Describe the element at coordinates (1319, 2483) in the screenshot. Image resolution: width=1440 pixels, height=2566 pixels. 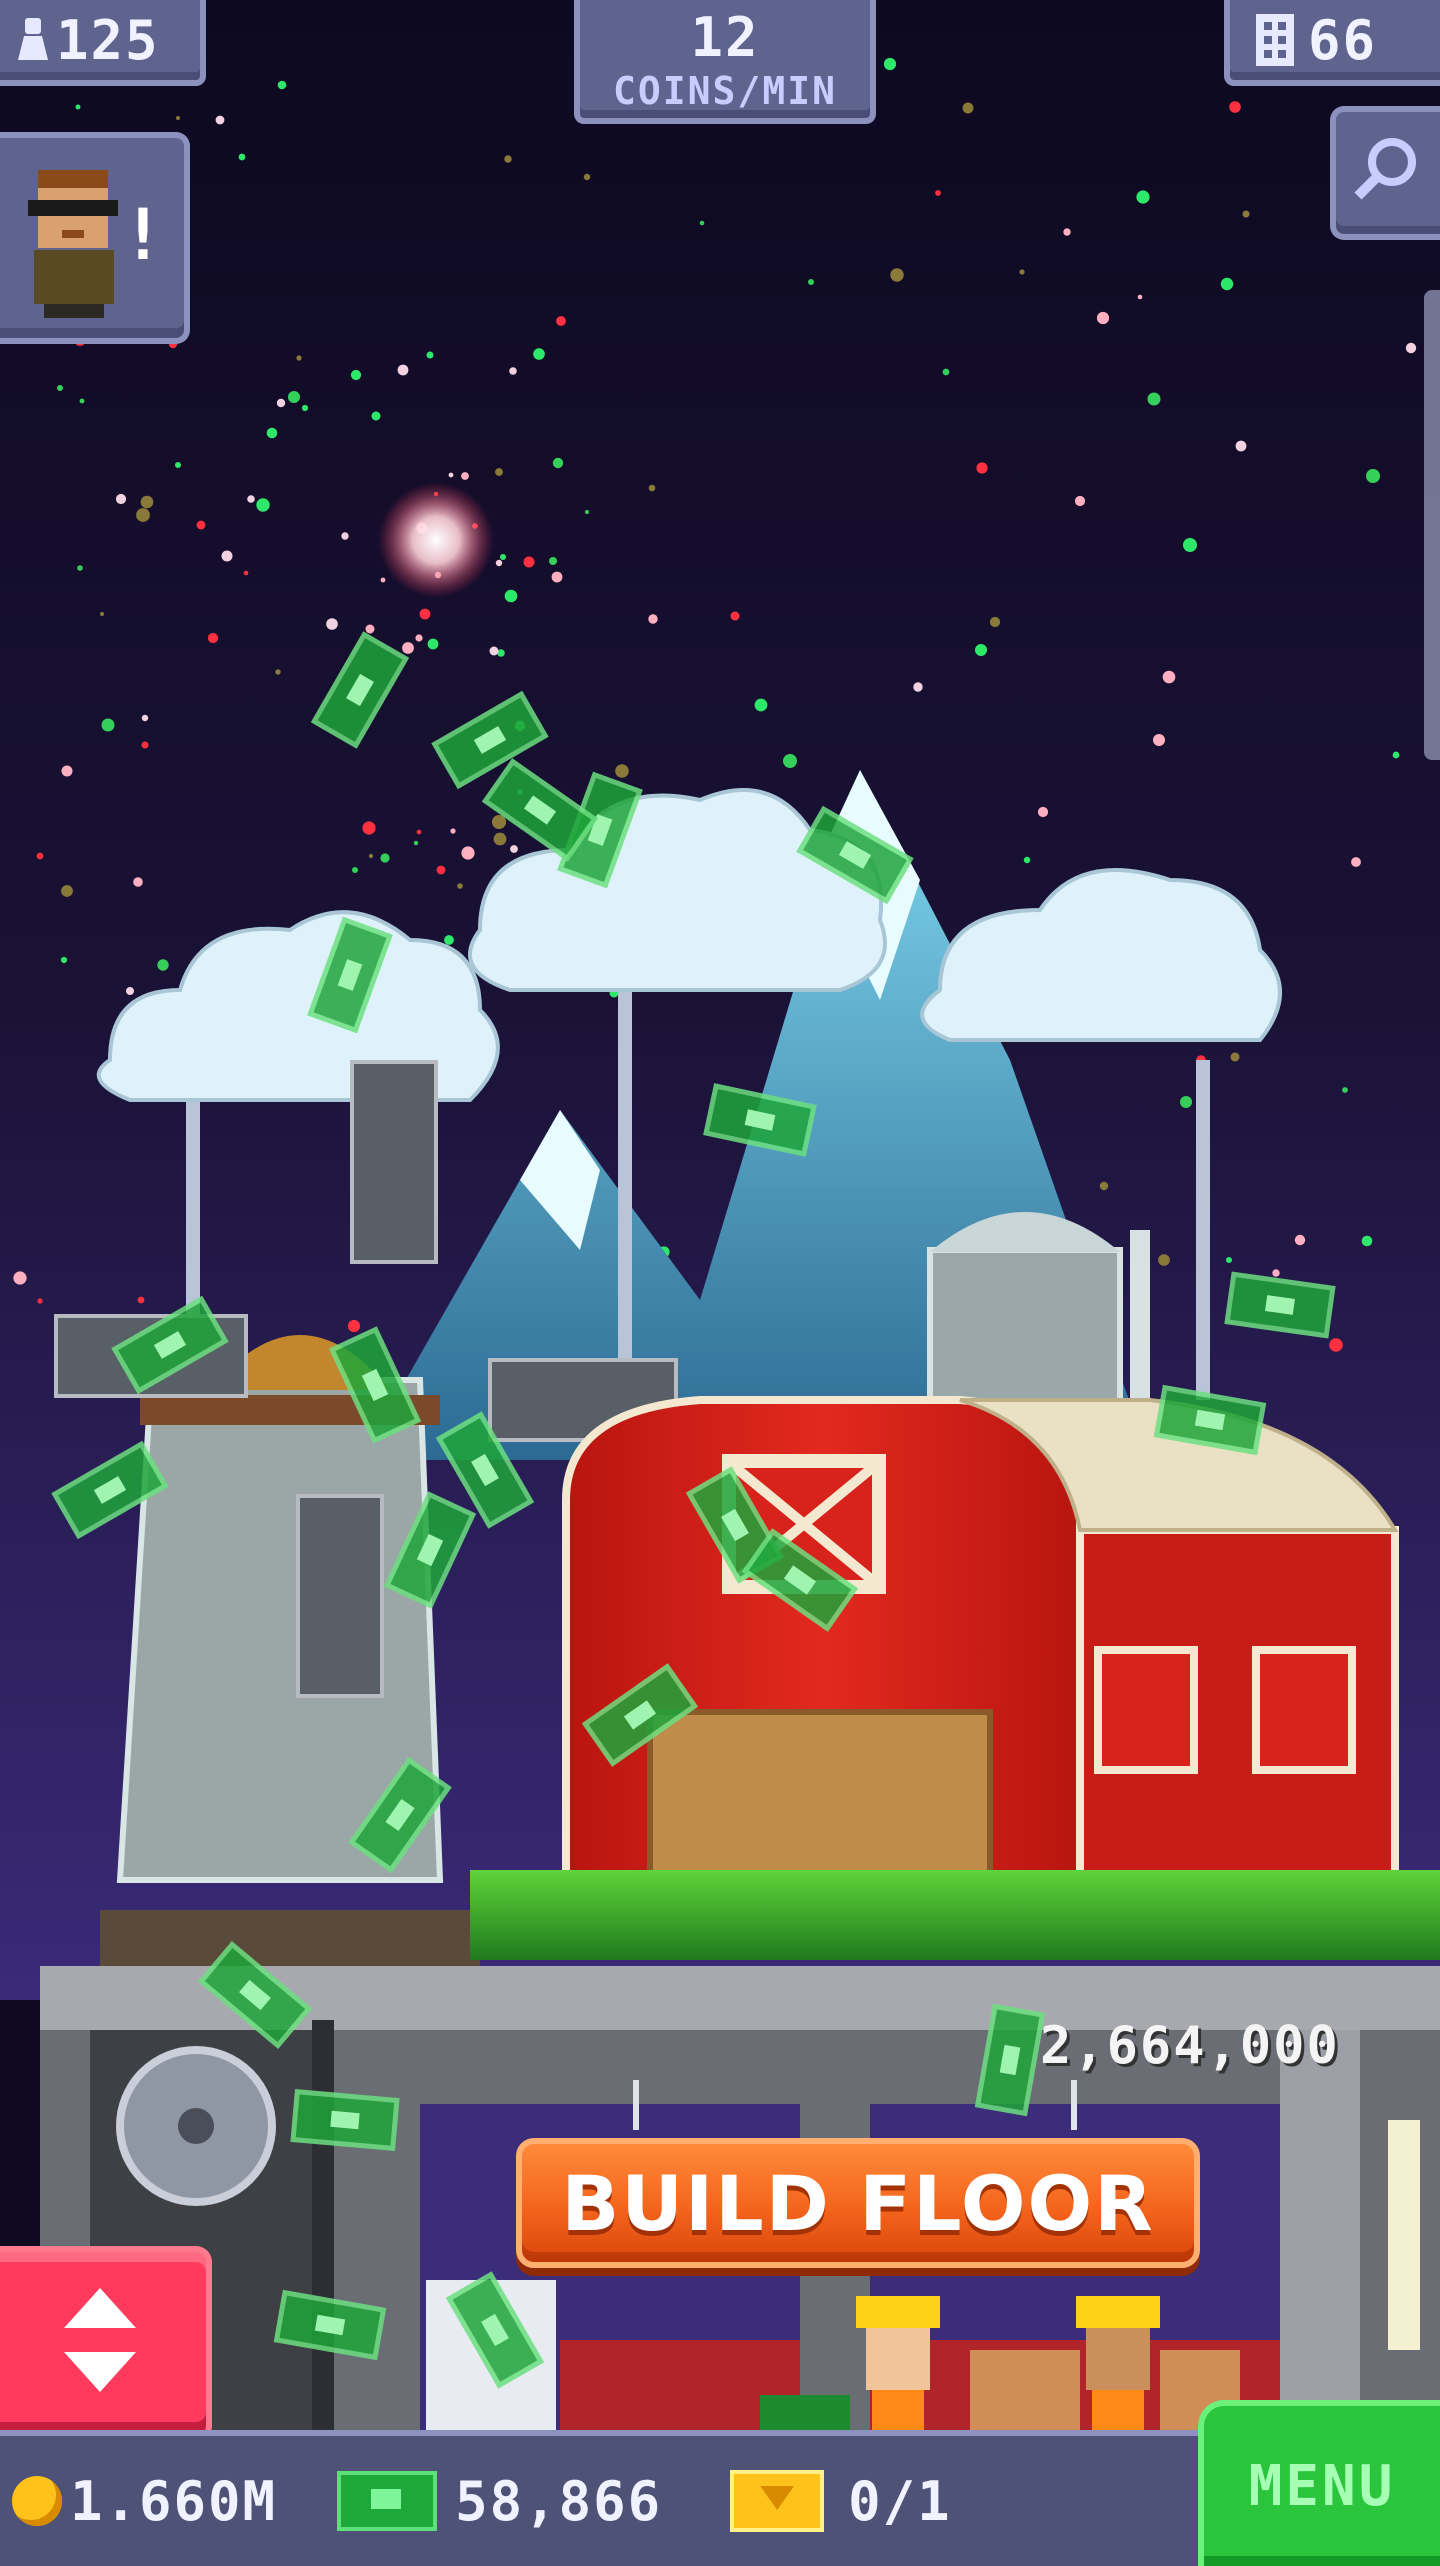
I see `menu-button: MENU` at that location.